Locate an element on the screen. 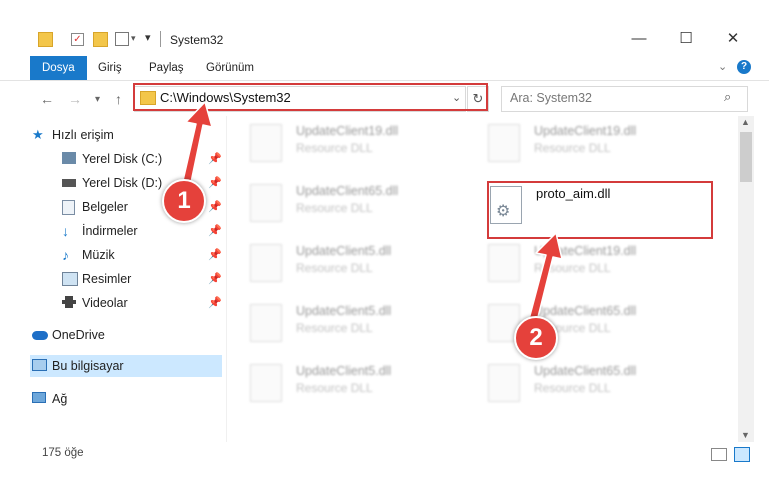 This screenshot has width=769, height=483. arrow-two is located at coordinates (545, 279).